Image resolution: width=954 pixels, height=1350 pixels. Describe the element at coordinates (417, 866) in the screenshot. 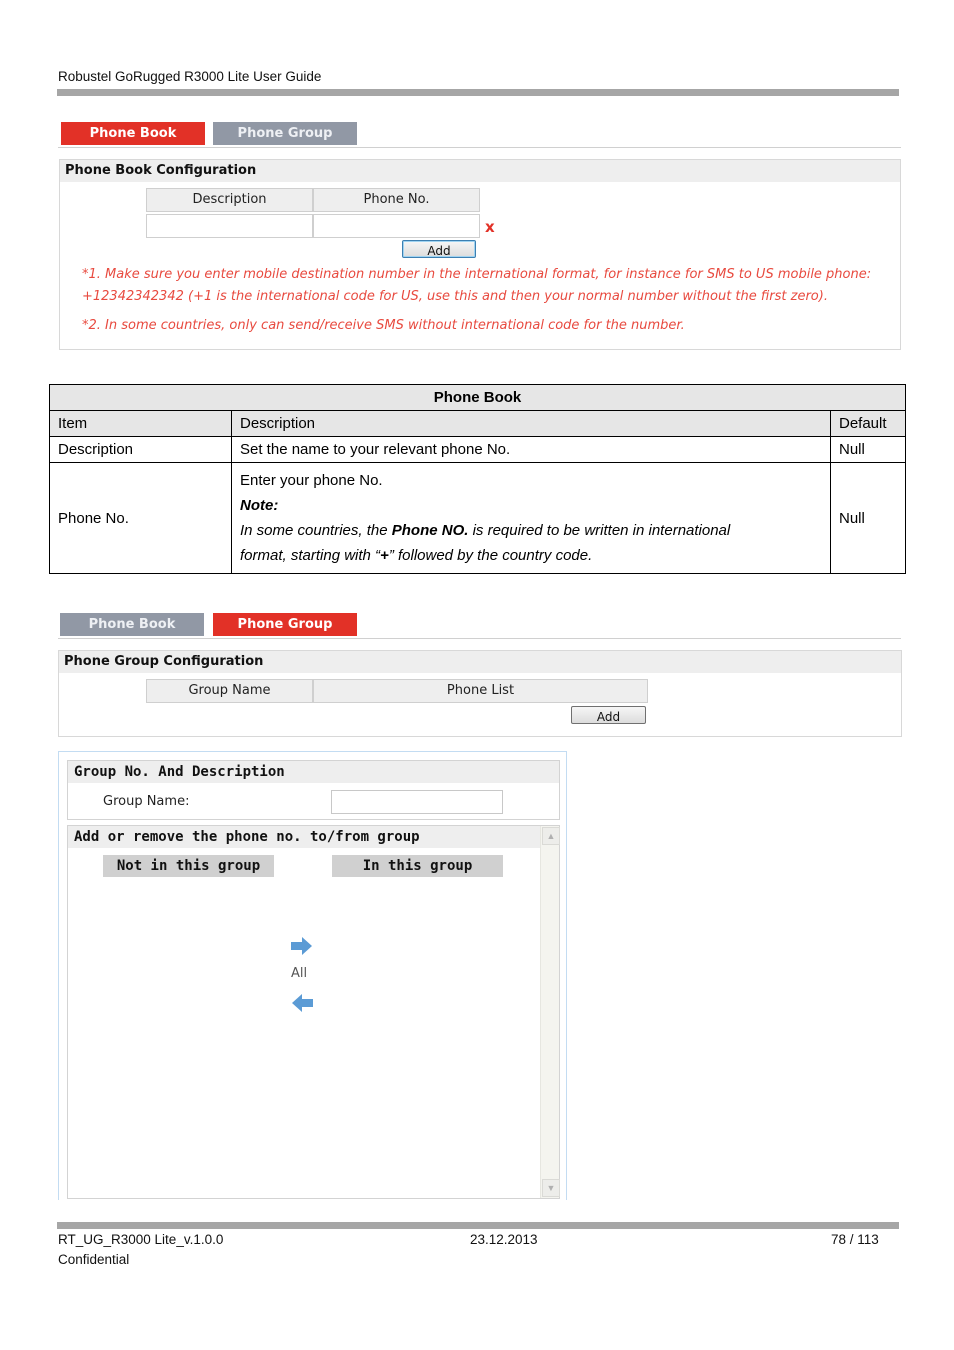

I see `in-group-header: In this group` at that location.